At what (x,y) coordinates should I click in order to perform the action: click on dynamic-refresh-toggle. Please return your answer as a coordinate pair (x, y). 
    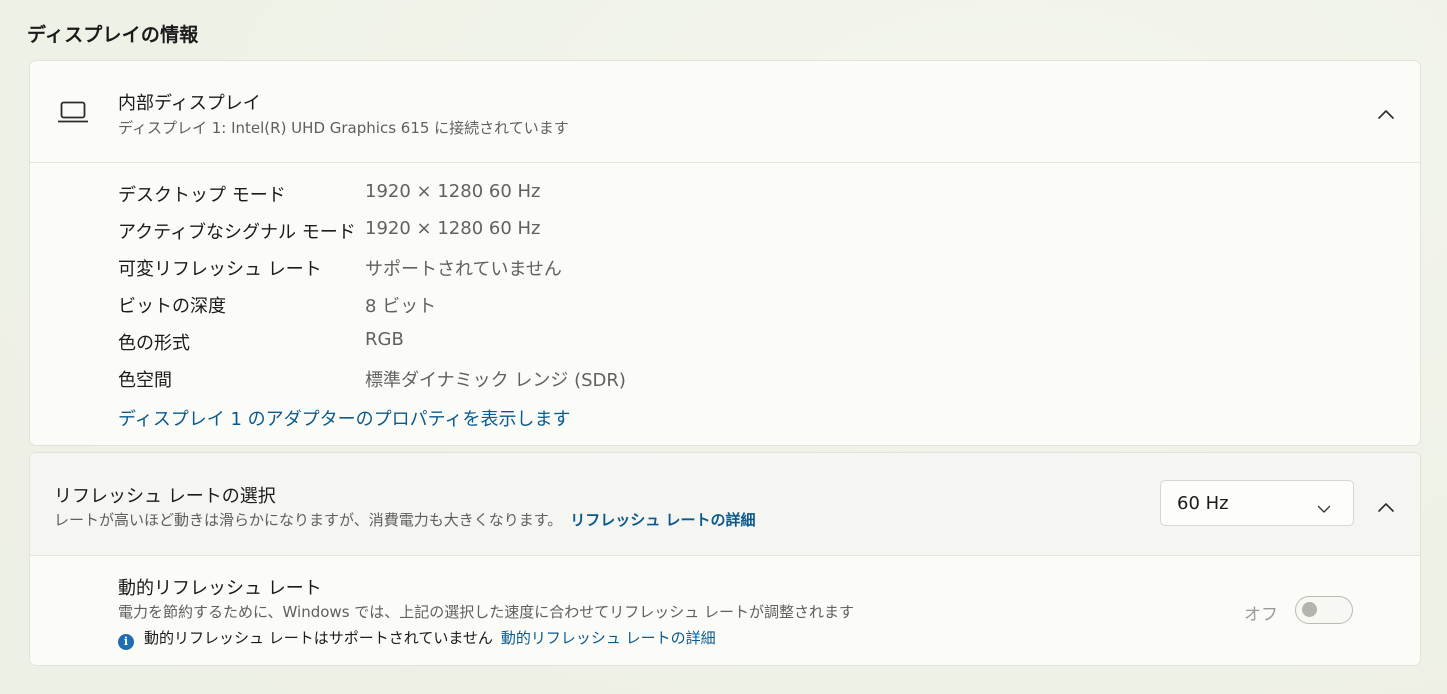
    Looking at the image, I should click on (1324, 610).